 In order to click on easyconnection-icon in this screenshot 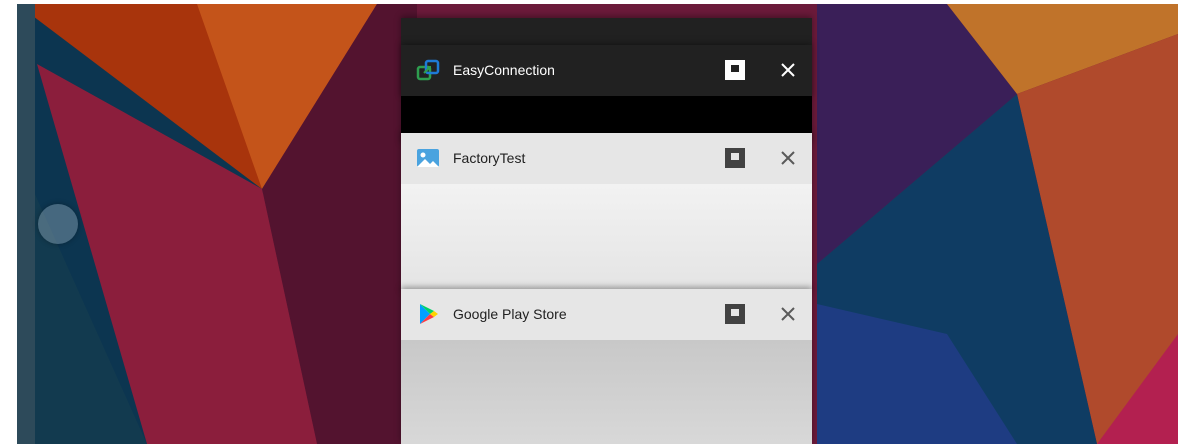, I will do `click(428, 70)`.